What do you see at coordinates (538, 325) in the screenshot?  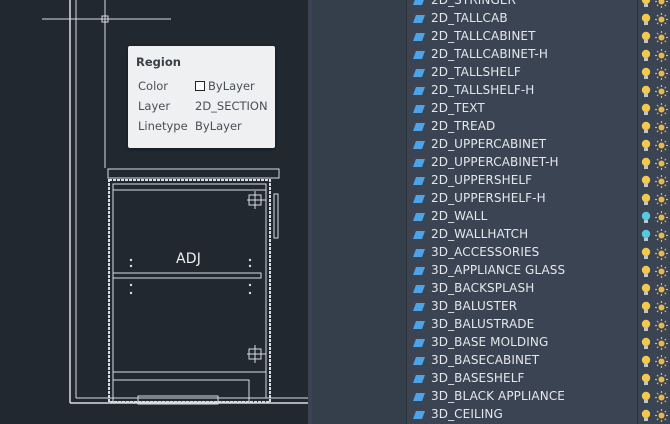 I see `layer-list-item: 3D_BALUSTRADE` at bounding box center [538, 325].